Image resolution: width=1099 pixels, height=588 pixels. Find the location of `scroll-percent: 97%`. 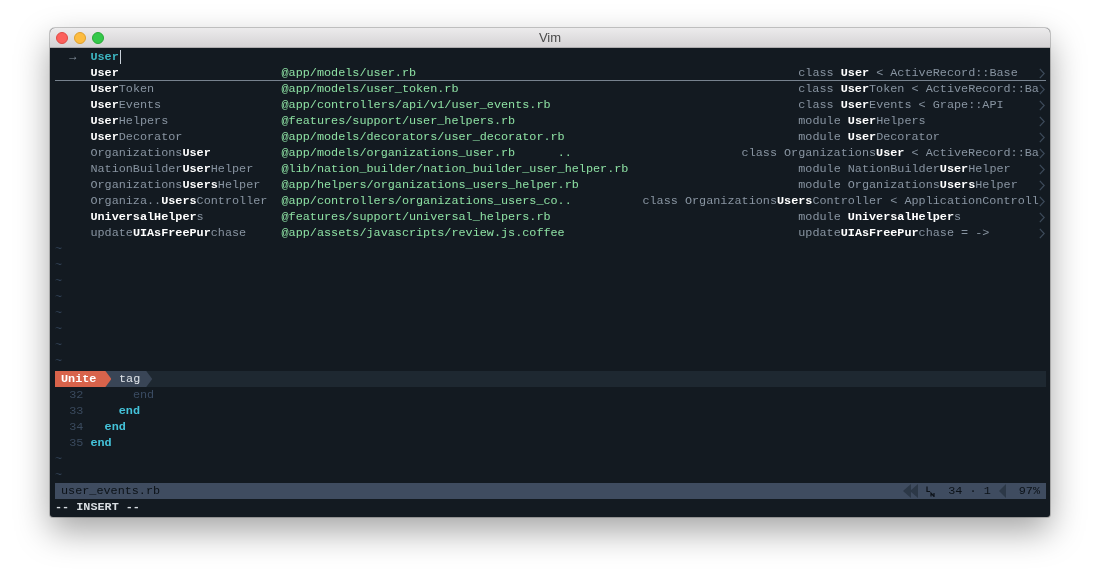

scroll-percent: 97% is located at coordinates (1029, 491).